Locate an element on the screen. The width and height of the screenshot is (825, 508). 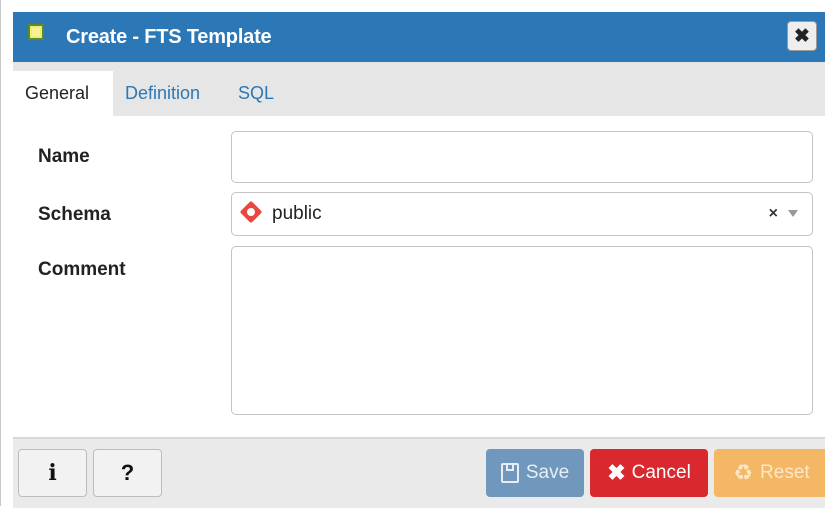
dialog-title: Create - FTS Template is located at coordinates (169, 37).